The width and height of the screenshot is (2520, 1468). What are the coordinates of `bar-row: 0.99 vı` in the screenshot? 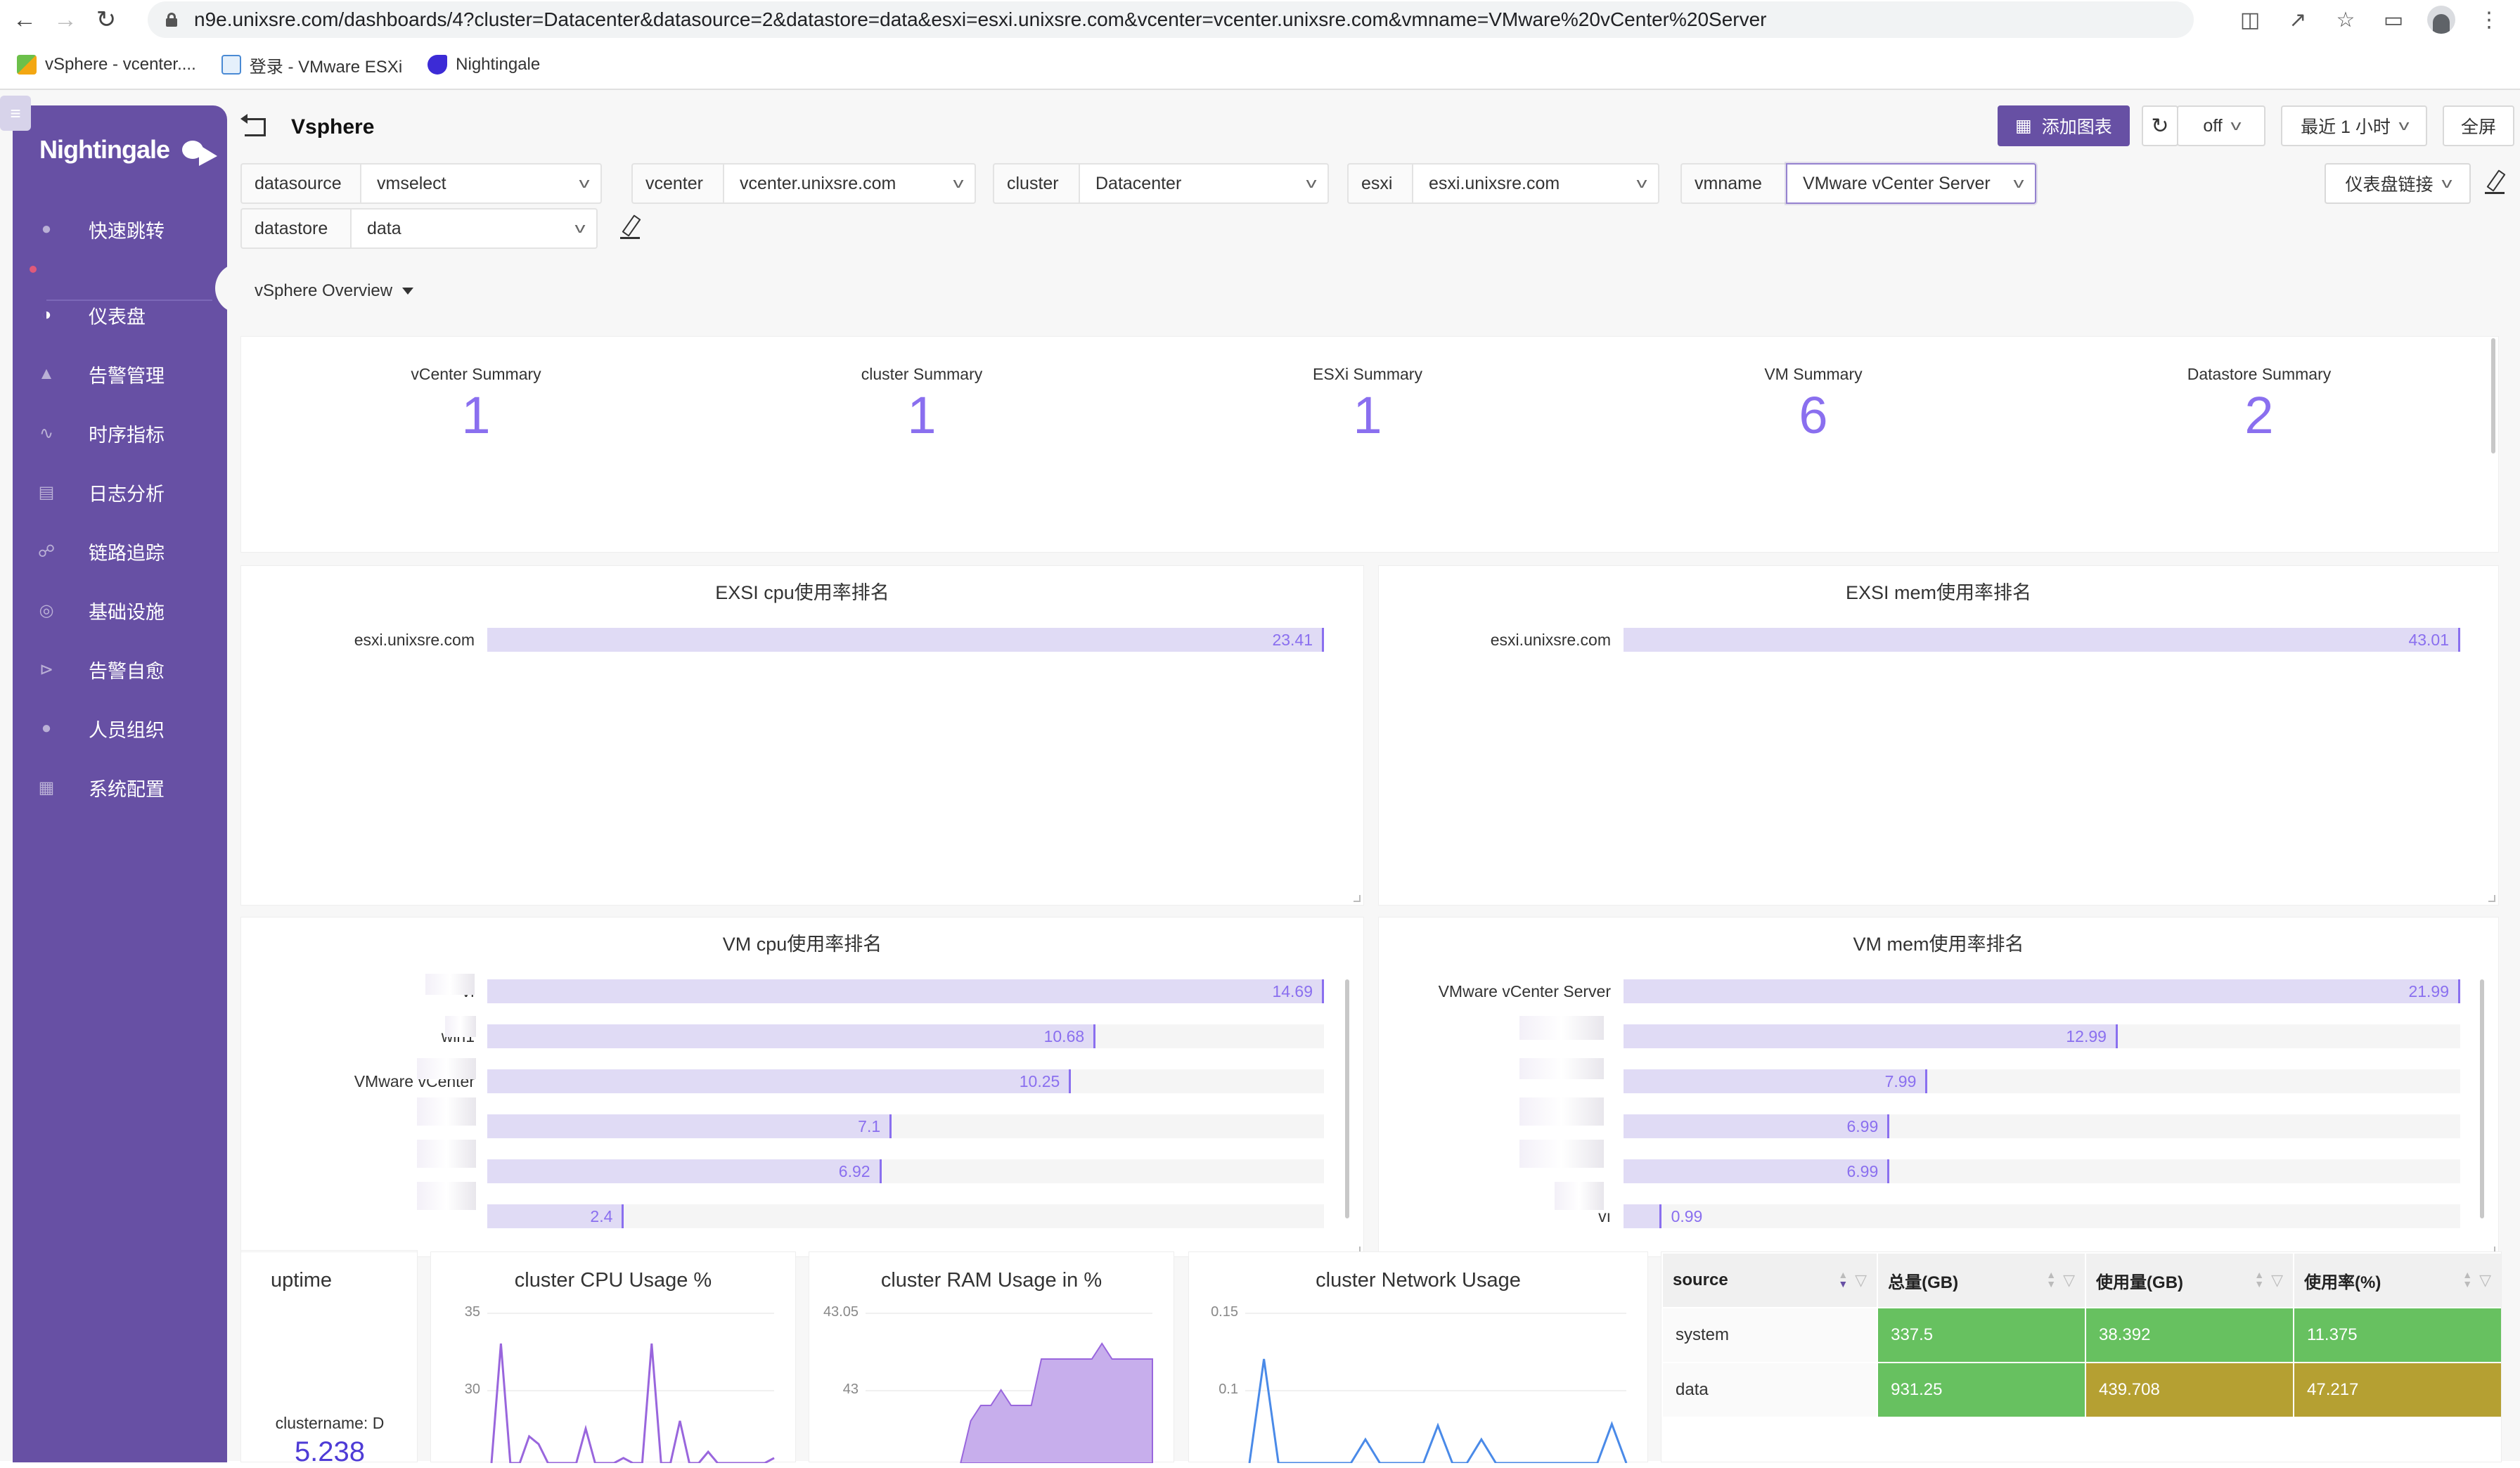 It's located at (2029, 1216).